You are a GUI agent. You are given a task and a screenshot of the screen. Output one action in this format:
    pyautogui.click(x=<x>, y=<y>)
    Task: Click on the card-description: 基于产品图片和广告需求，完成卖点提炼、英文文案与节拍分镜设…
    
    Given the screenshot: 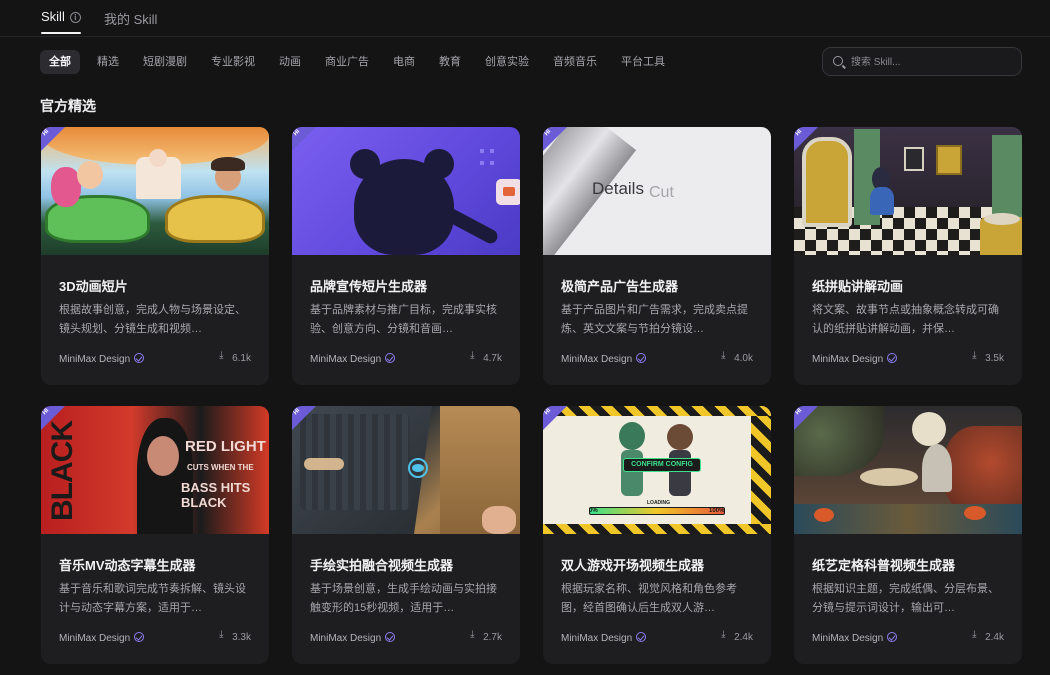 What is the action you would take?
    pyautogui.click(x=654, y=319)
    